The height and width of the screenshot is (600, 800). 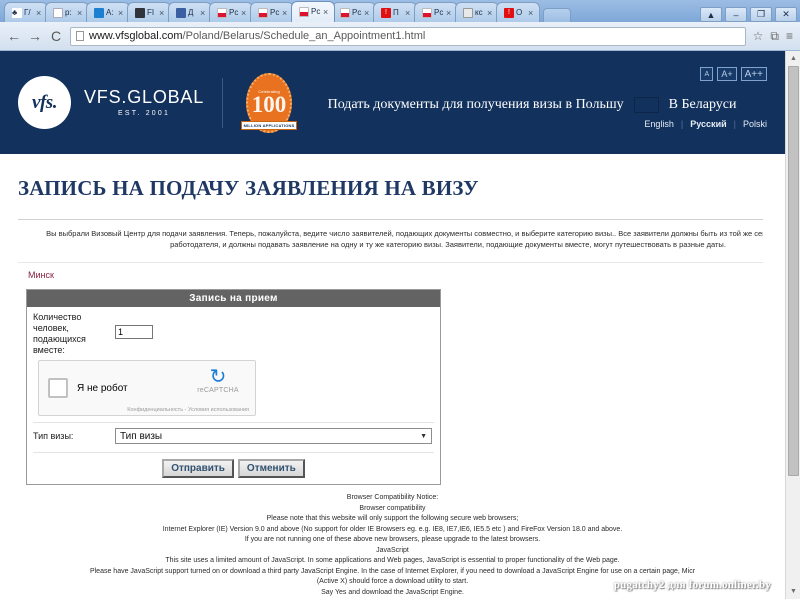 What do you see at coordinates (35, 36) in the screenshot?
I see `forward-icon: →` at bounding box center [35, 36].